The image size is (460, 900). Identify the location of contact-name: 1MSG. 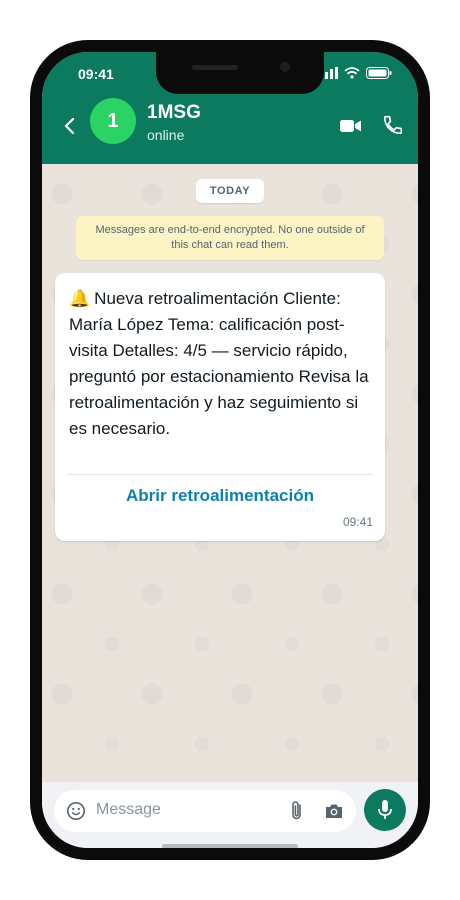
(174, 113).